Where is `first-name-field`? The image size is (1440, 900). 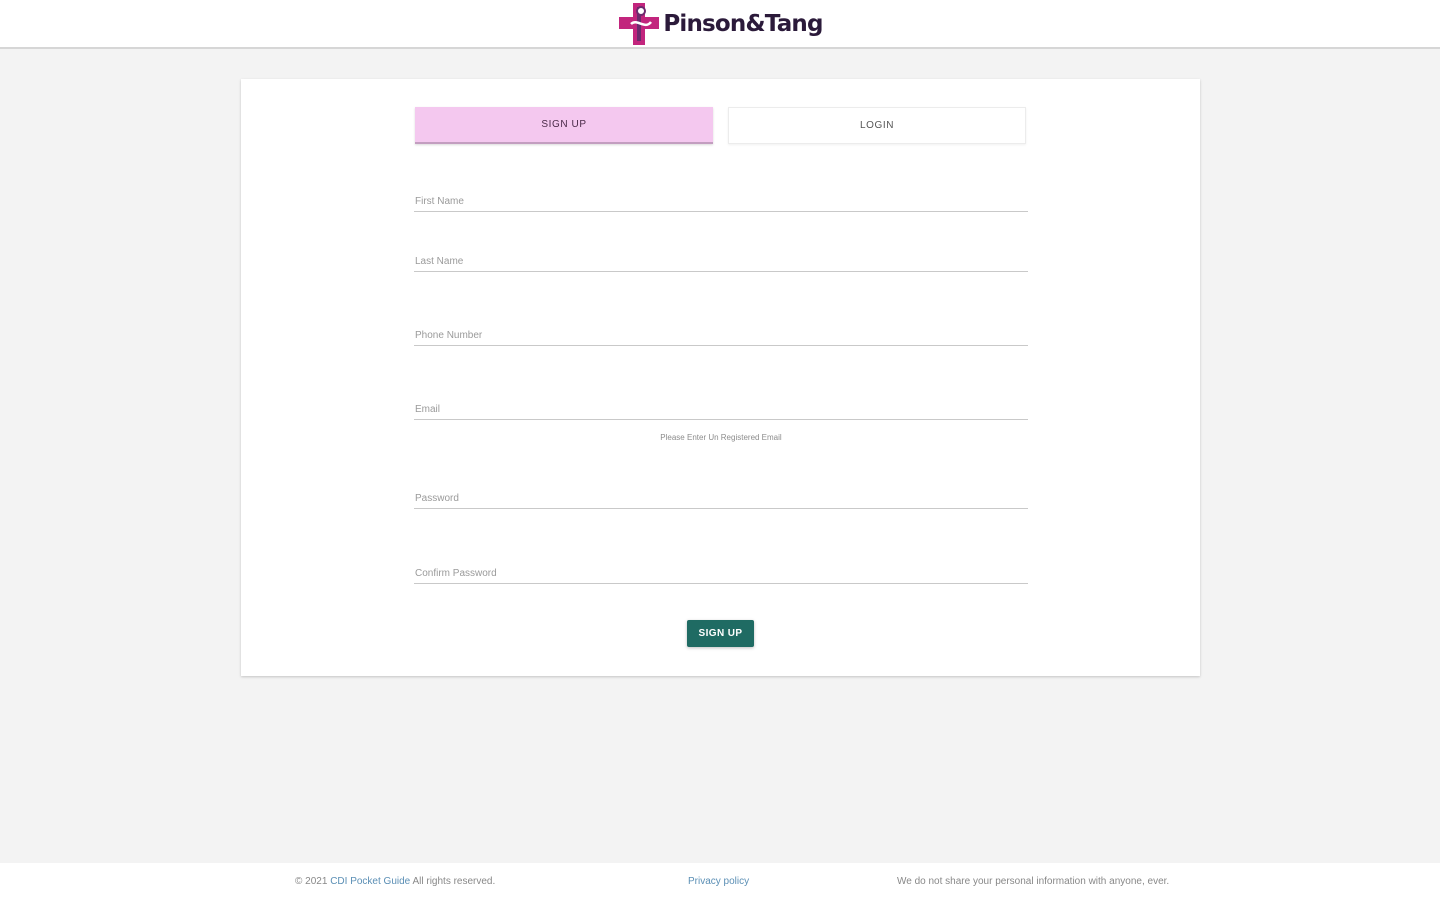
first-name-field is located at coordinates (721, 201).